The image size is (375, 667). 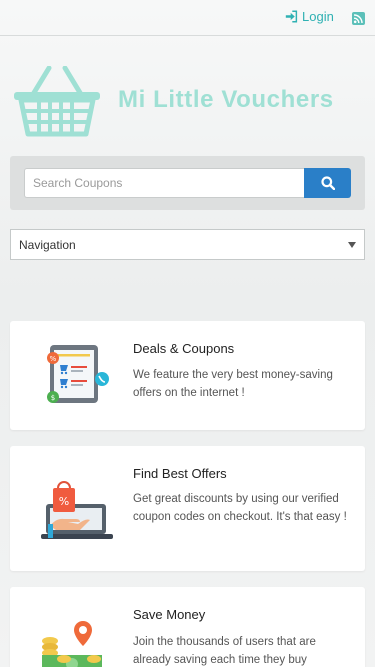 What do you see at coordinates (164, 183) in the screenshot?
I see `search-input` at bounding box center [164, 183].